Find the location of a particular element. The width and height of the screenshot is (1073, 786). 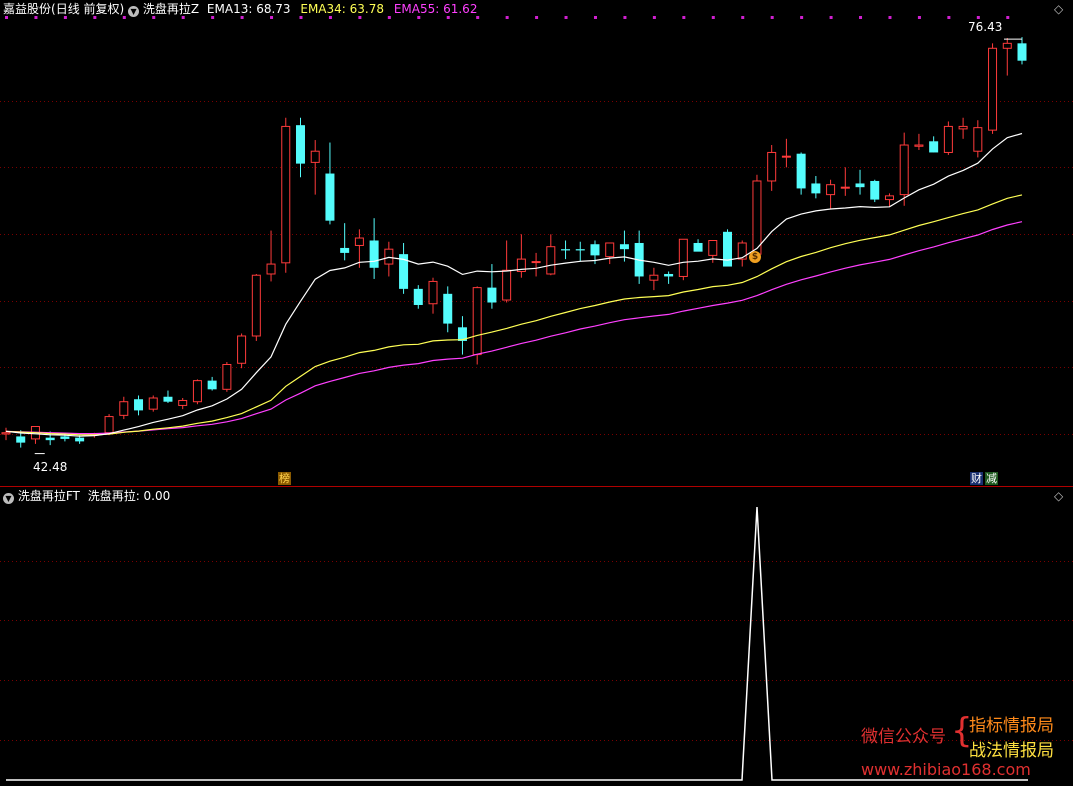

cai-badge: 财 is located at coordinates (976, 478).